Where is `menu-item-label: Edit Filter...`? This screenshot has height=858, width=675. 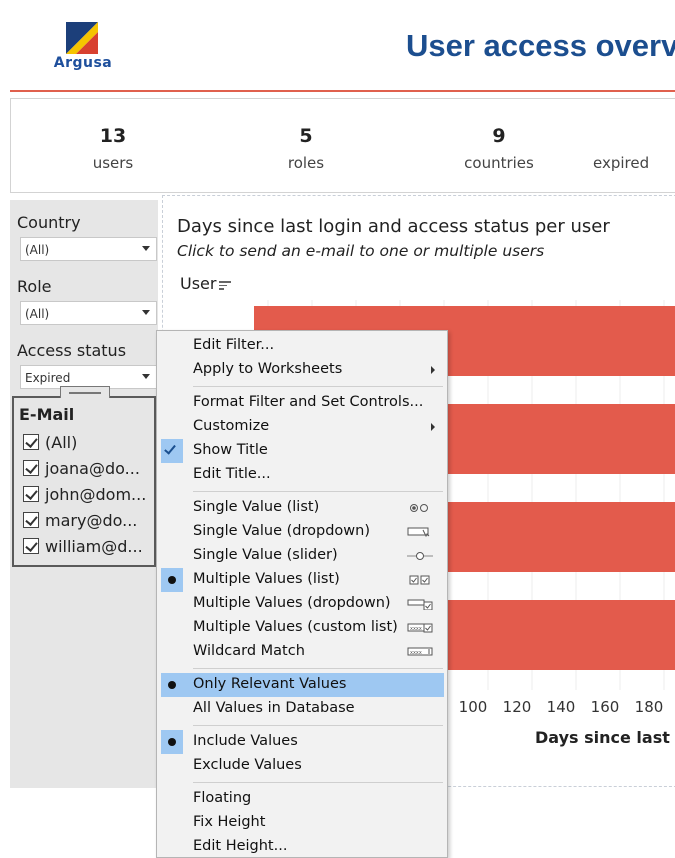
menu-item-label: Edit Filter... is located at coordinates (234, 345).